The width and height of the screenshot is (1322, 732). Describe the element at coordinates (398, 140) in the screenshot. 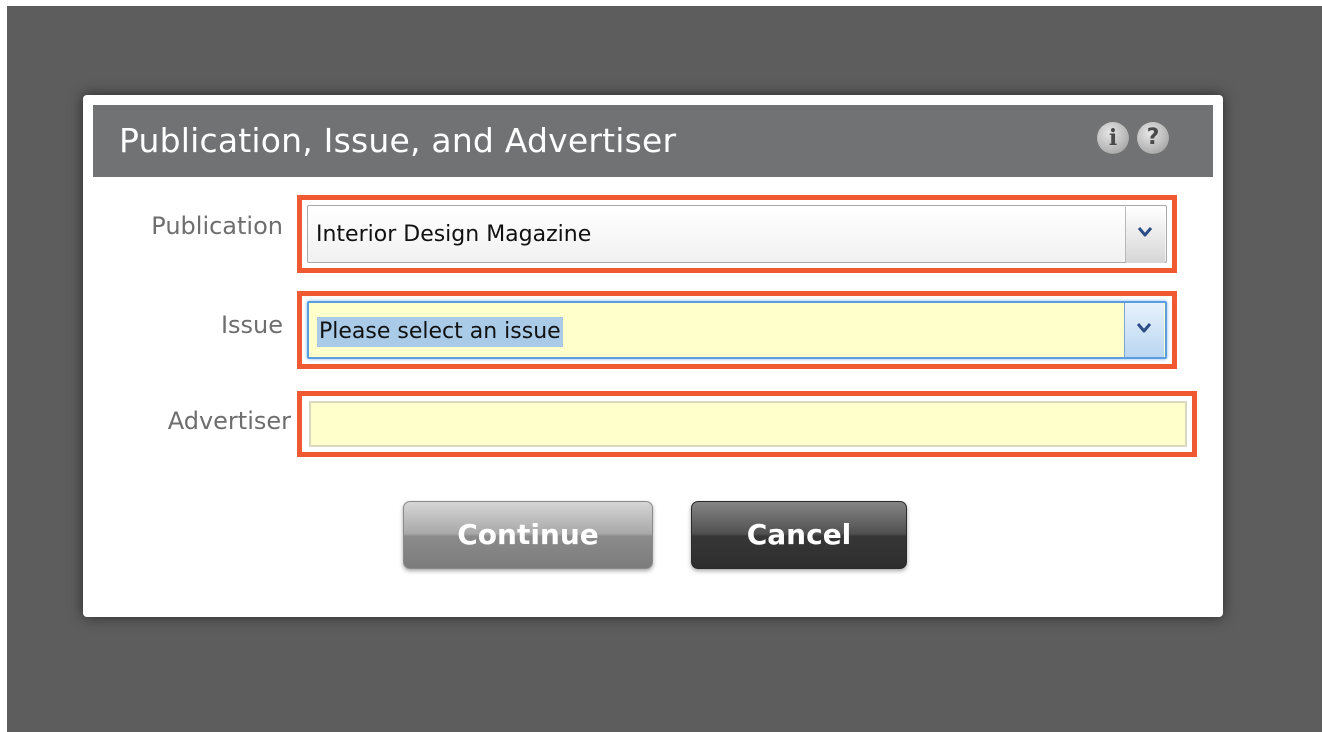

I see `dialog-title: Publication, Issue, and Advertiser` at that location.